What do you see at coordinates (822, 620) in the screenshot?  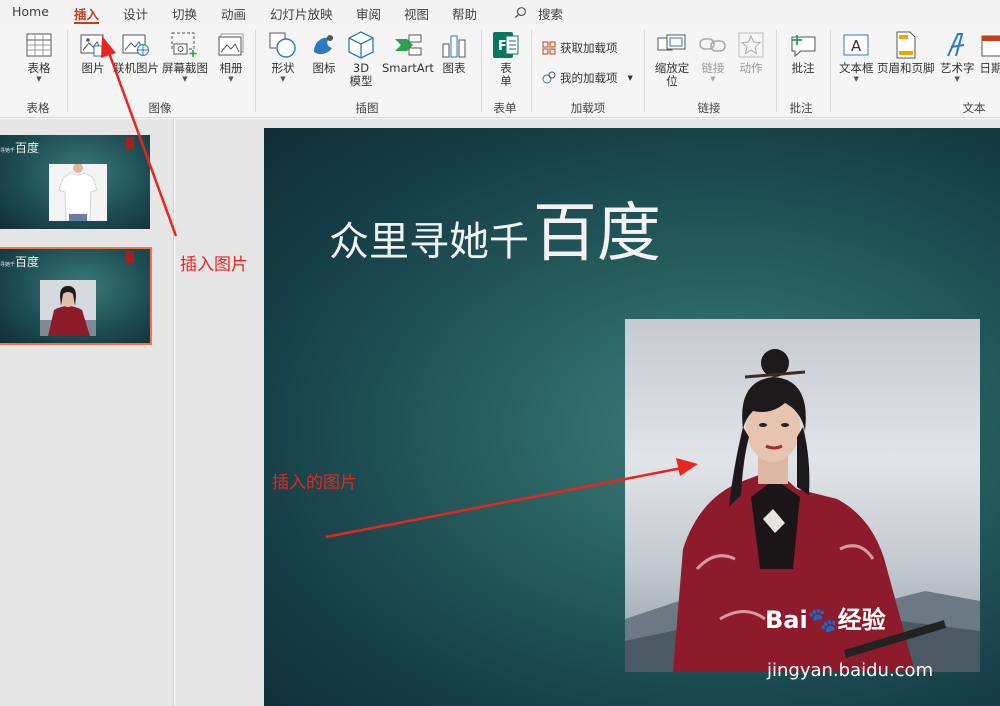 I see `paw-icon: 🐾` at bounding box center [822, 620].